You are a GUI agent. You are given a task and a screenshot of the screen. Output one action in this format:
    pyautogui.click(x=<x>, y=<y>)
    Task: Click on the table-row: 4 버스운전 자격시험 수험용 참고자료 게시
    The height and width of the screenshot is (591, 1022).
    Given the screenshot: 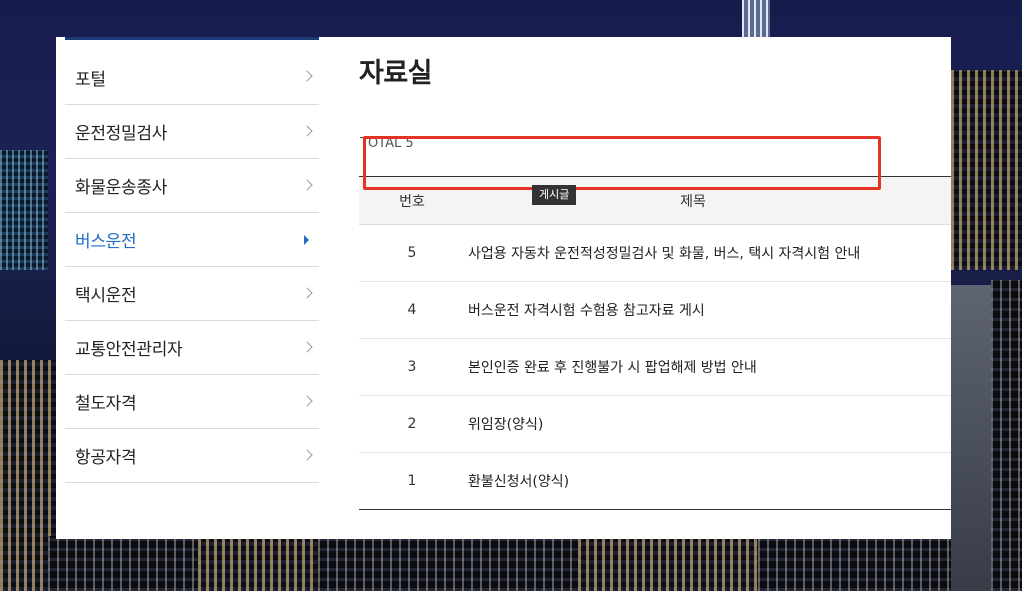 What is the action you would take?
    pyautogui.click(x=655, y=310)
    